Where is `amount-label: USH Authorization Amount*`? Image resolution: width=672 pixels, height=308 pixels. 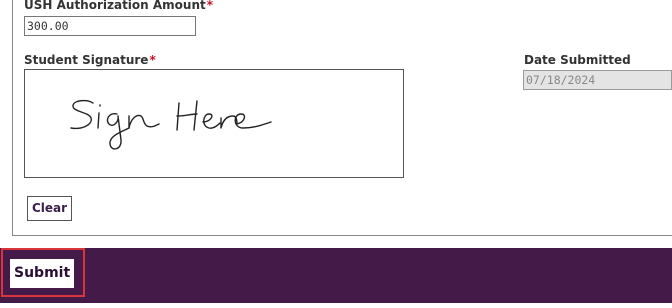
amount-label: USH Authorization Amount* is located at coordinates (118, 6).